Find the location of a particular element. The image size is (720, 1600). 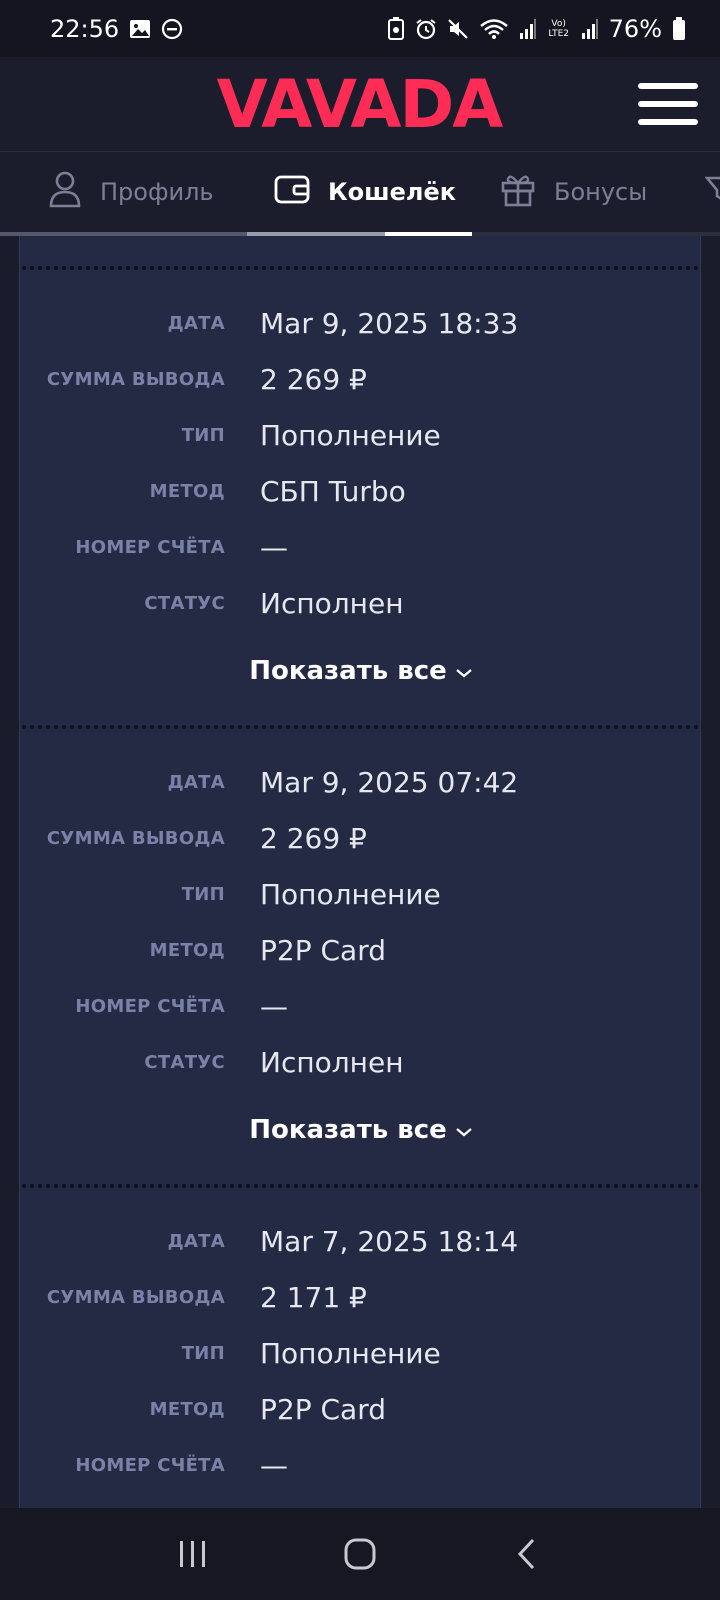

transaction-row-date: ДАТА Mar 9, 2025 07:42 is located at coordinates (361, 782).